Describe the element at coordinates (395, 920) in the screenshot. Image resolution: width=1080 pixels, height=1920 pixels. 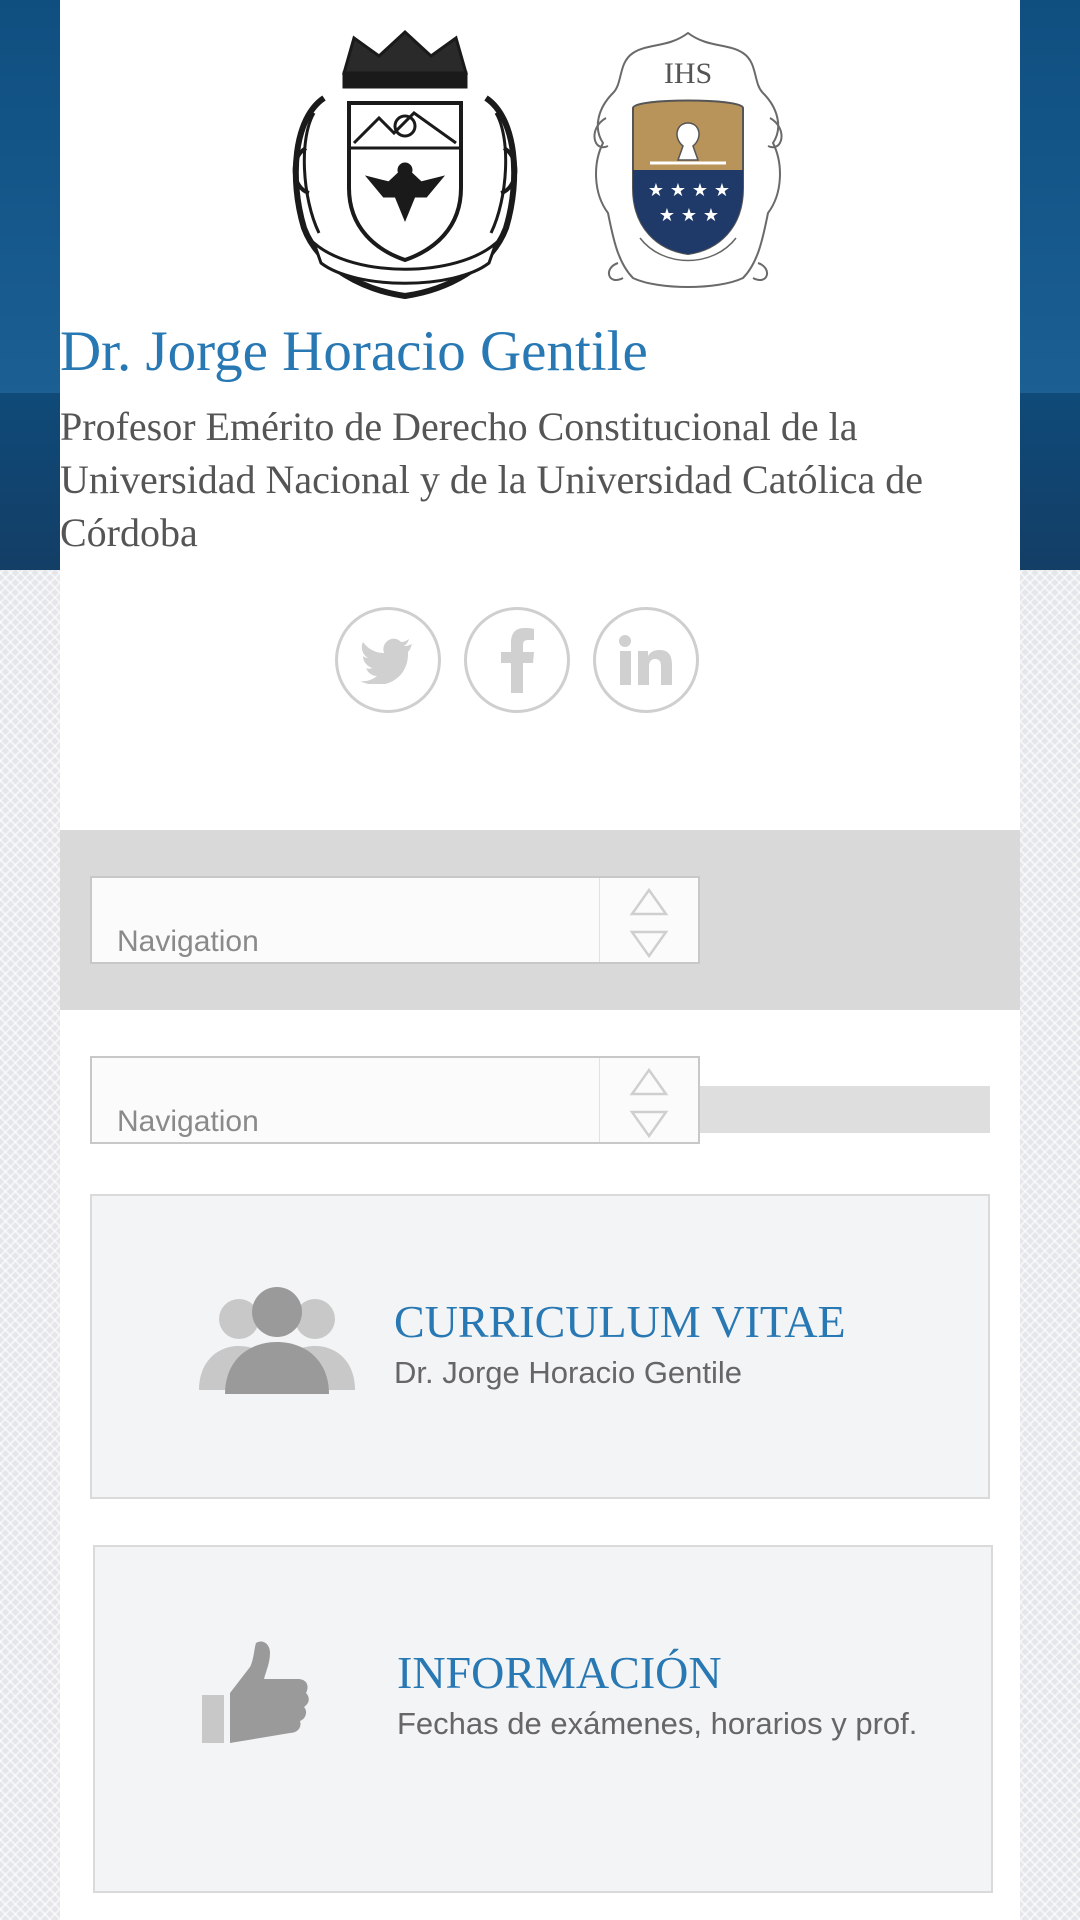
I see `primary-navigation-select: Navigation` at that location.